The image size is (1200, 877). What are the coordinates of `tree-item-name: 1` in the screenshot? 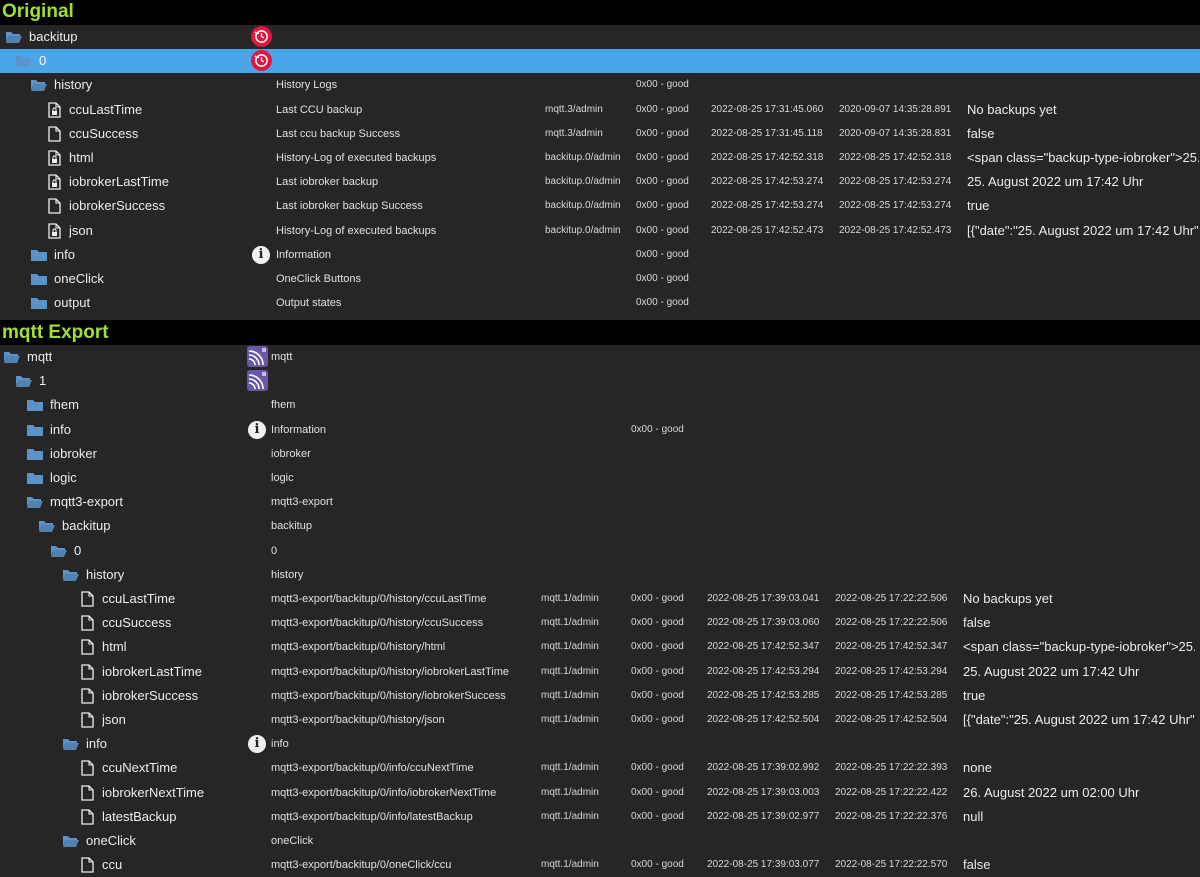 It's located at (42, 381).